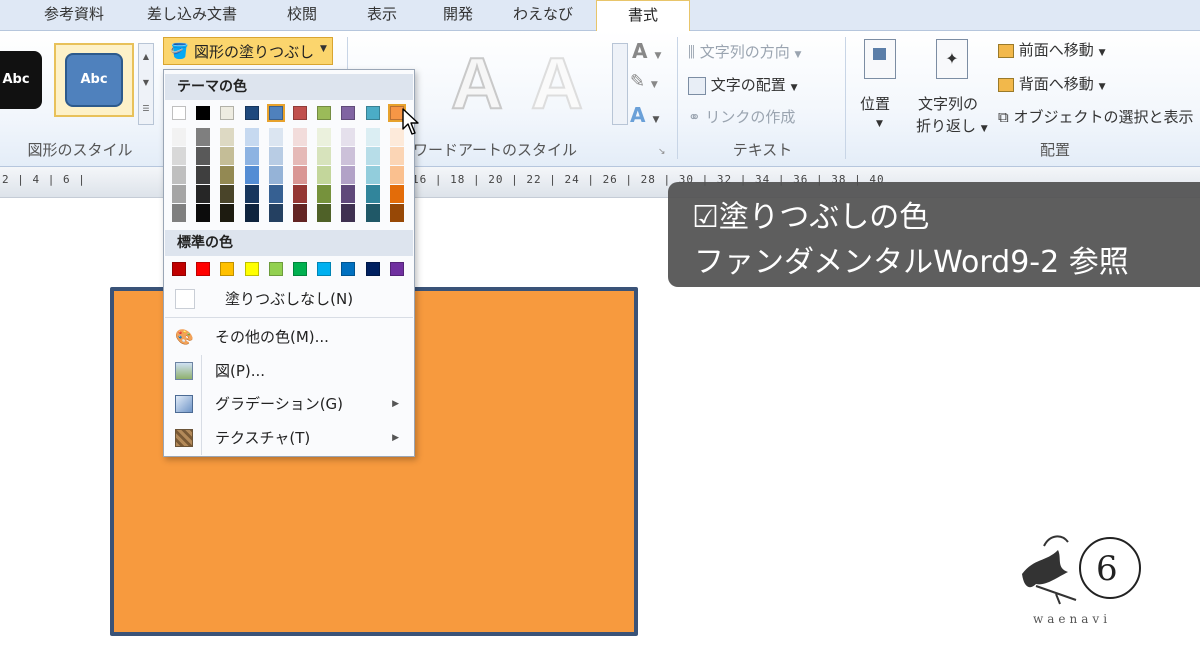  Describe the element at coordinates (741, 116) in the screenshot. I see `create-link-button: ⚭ リンクの作成` at that location.